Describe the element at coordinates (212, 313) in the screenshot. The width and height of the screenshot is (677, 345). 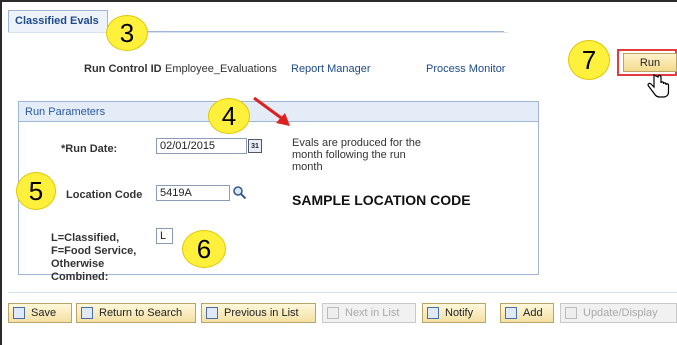
I see `previous-in-list-icon` at that location.